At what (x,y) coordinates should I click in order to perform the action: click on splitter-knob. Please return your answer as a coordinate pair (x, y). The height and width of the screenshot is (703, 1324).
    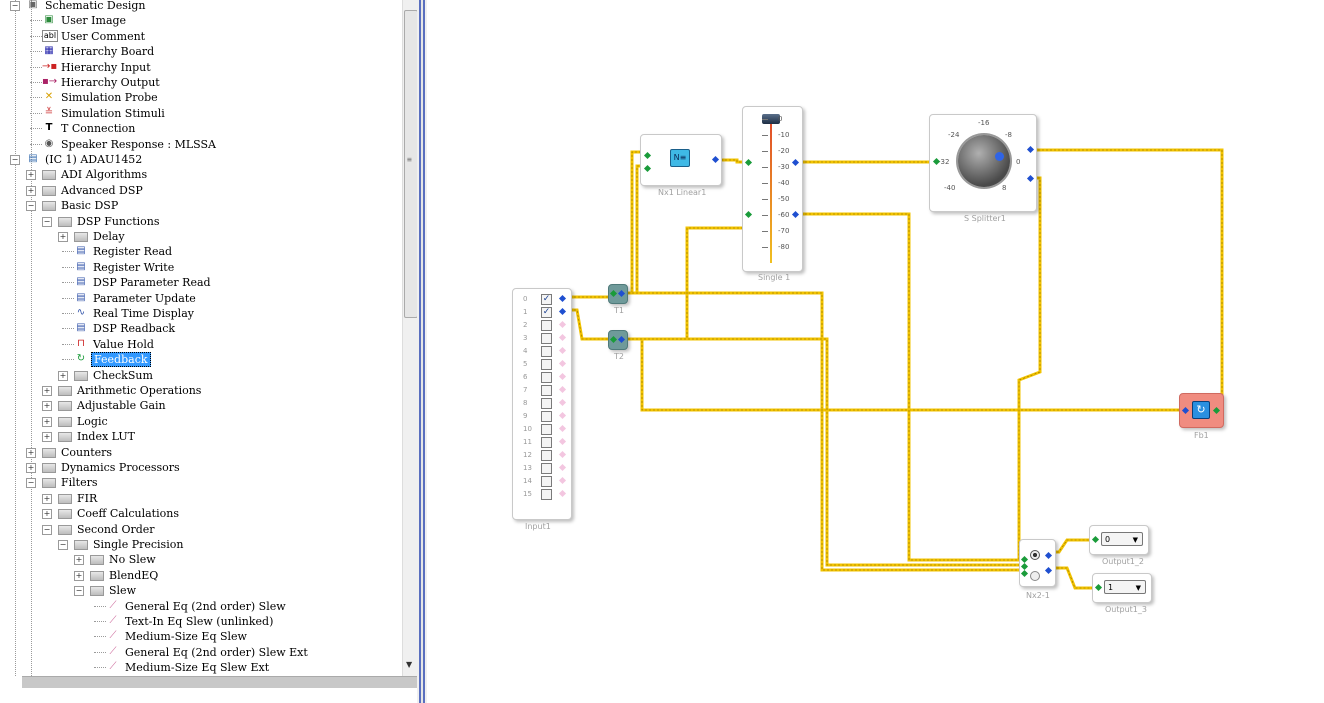
    Looking at the image, I should click on (984, 161).